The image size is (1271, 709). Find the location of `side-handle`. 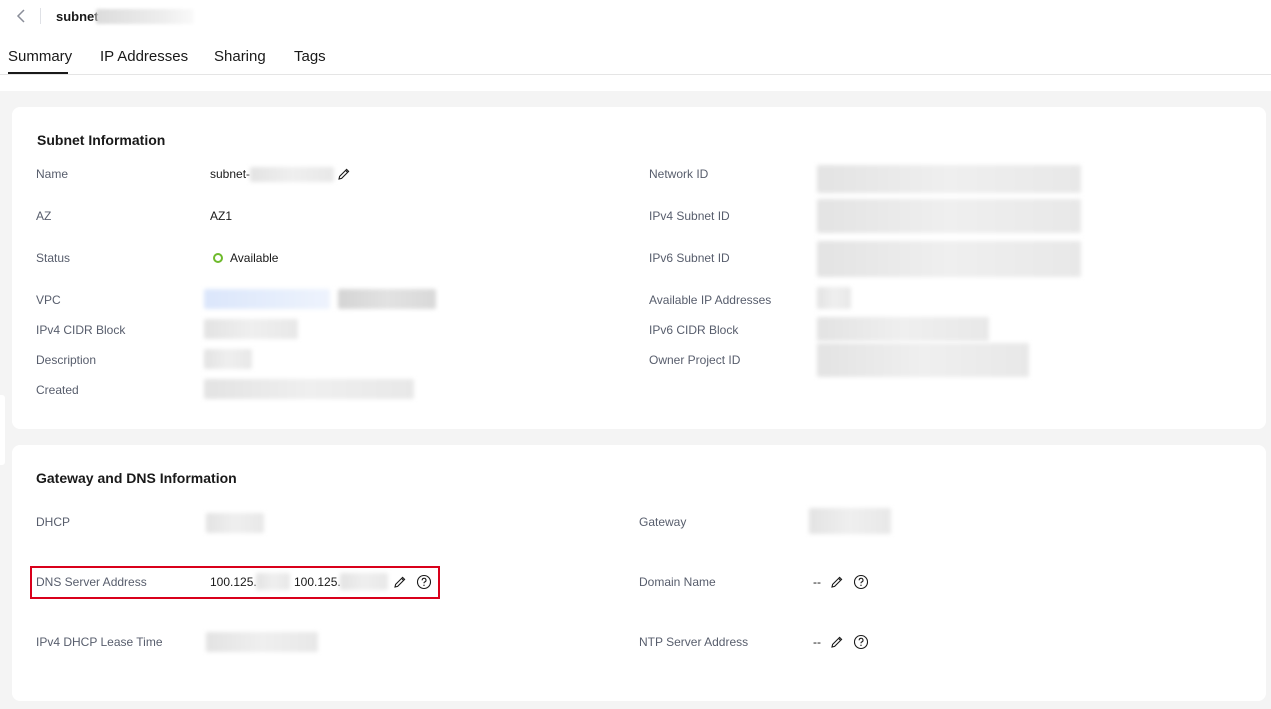

side-handle is located at coordinates (2, 430).